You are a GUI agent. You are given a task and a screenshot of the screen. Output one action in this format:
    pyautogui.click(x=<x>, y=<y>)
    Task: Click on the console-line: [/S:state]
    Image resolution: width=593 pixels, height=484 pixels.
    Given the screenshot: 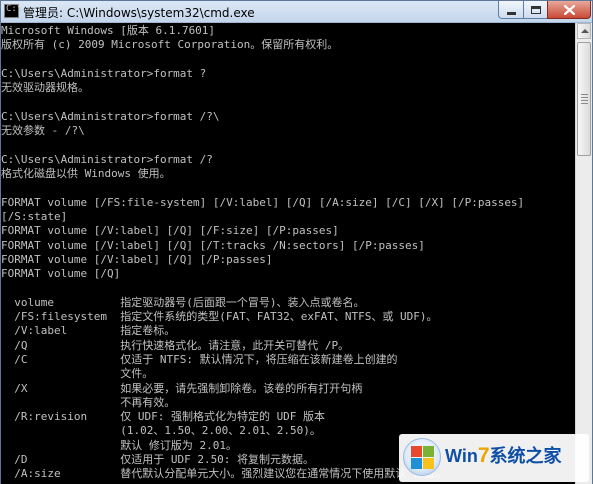 What is the action you would take?
    pyautogui.click(x=34, y=216)
    